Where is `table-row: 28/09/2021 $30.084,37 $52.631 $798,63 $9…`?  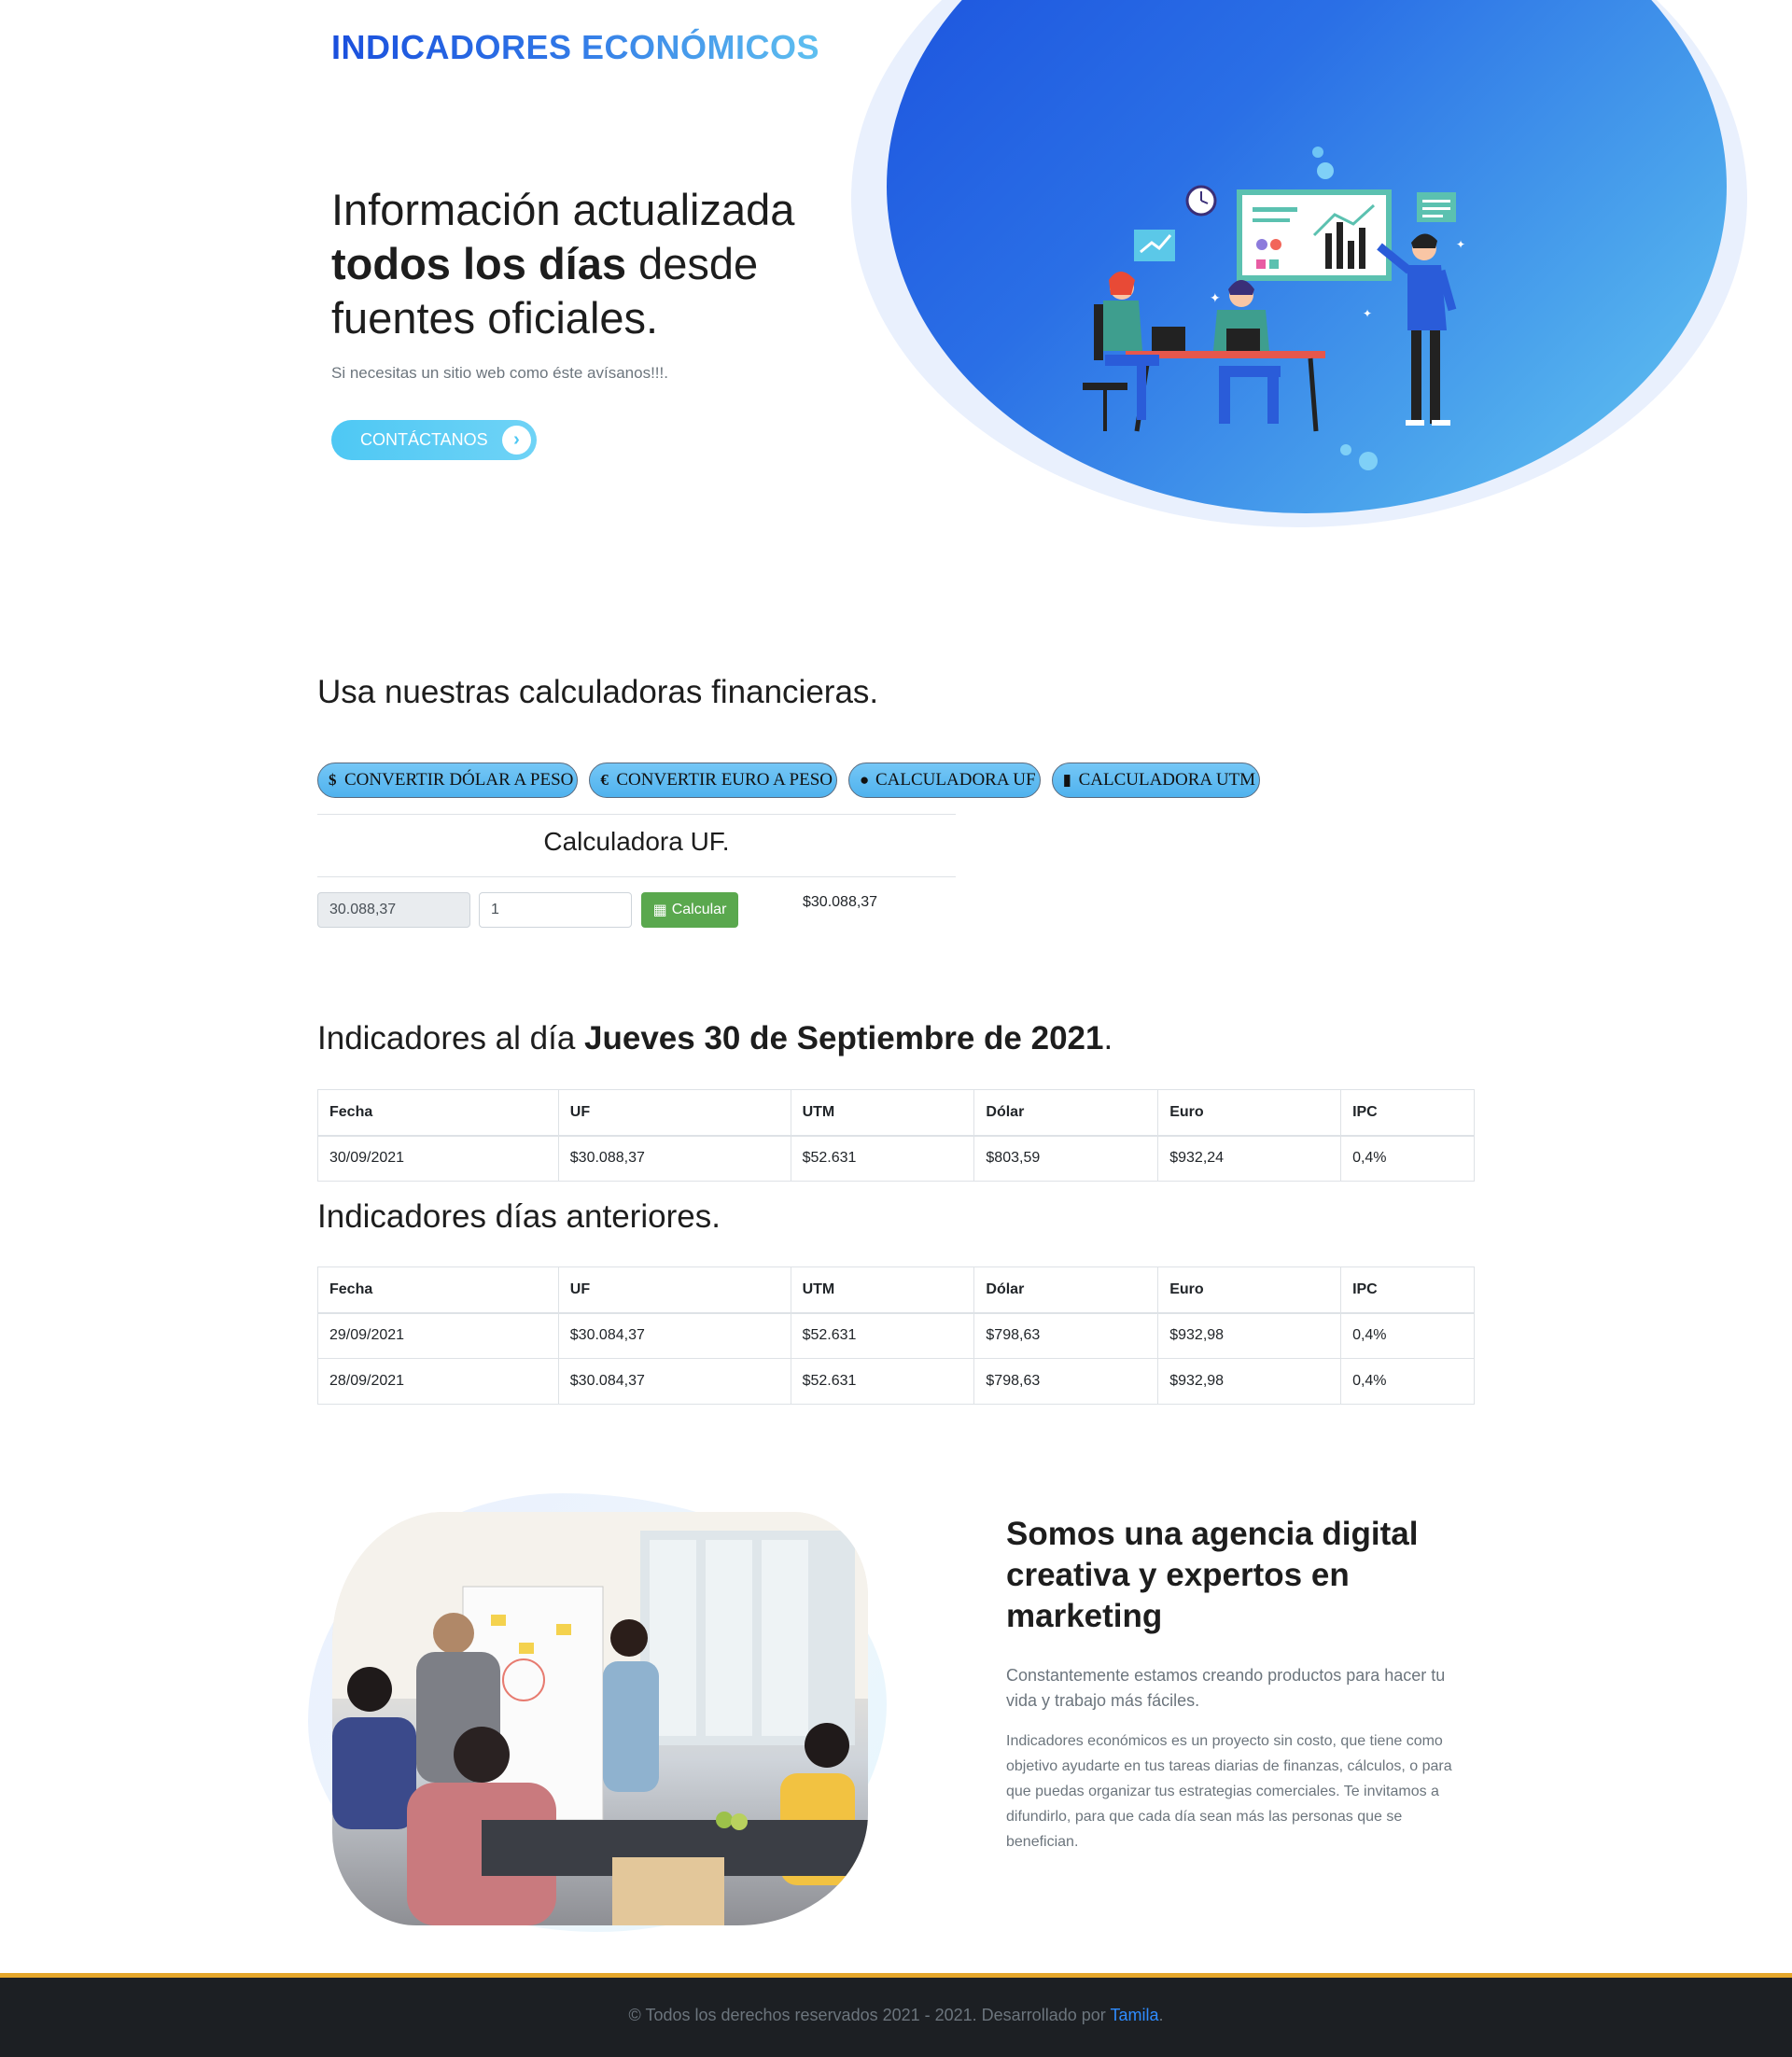
table-row: 28/09/2021 $30.084,37 $52.631 $798,63 $9… is located at coordinates (896, 1381).